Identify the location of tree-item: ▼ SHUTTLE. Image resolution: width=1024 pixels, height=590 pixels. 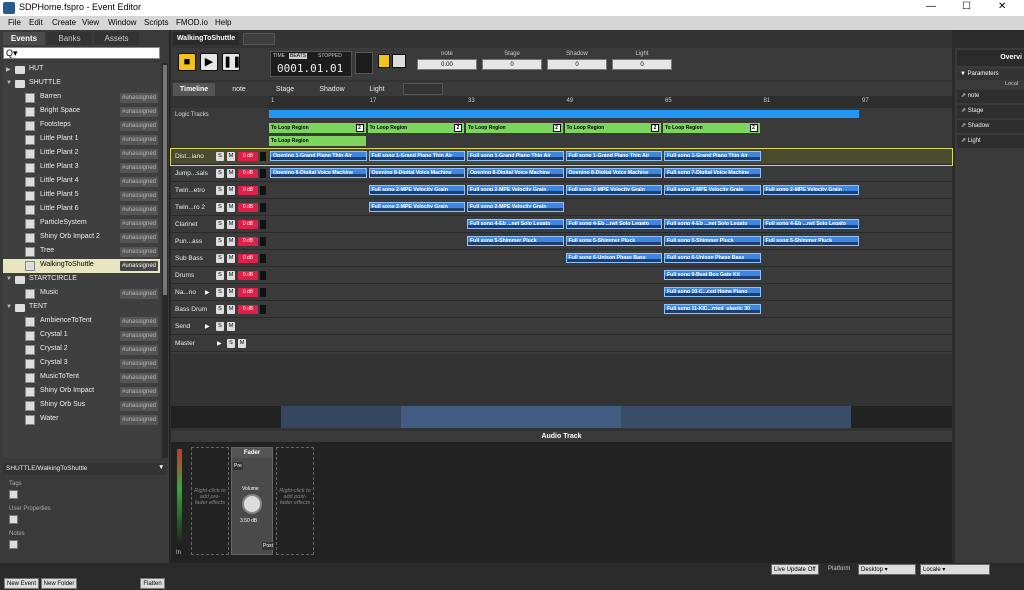
(81, 84).